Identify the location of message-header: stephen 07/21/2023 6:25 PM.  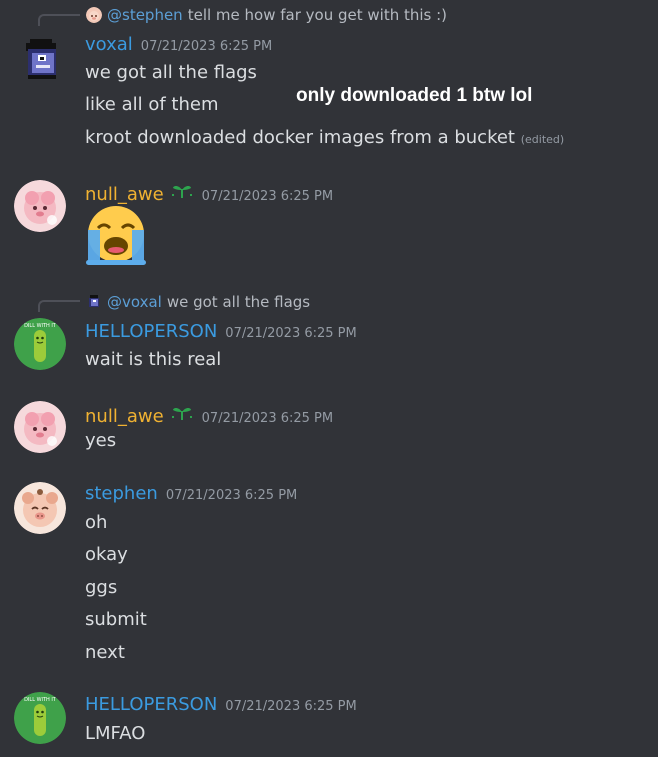
(191, 493).